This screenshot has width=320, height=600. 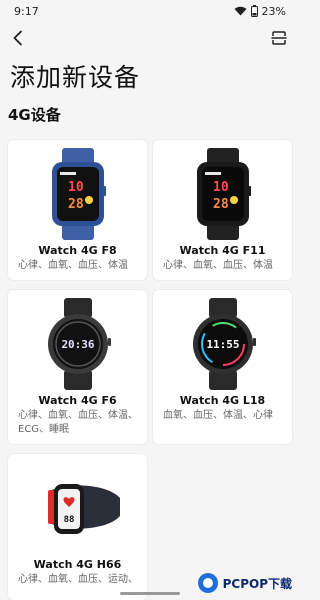 I want to click on watch-reading-h66: 88, so click(x=68, y=520).